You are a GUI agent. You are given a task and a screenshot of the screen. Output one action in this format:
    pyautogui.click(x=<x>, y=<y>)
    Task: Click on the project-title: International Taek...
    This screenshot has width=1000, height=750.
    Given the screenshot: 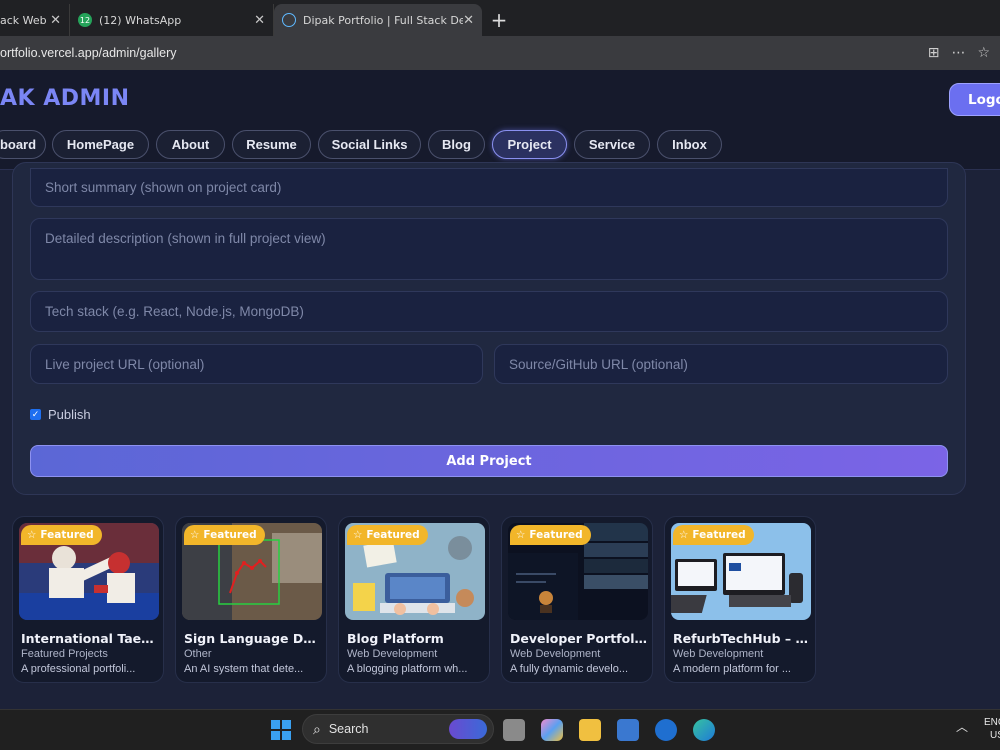 What is the action you would take?
    pyautogui.click(x=91, y=638)
    